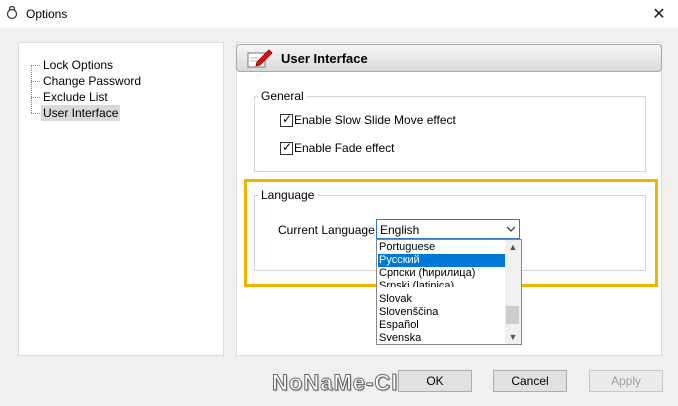 The height and width of the screenshot is (406, 678). What do you see at coordinates (400, 230) in the screenshot?
I see `language-select-value: English` at bounding box center [400, 230].